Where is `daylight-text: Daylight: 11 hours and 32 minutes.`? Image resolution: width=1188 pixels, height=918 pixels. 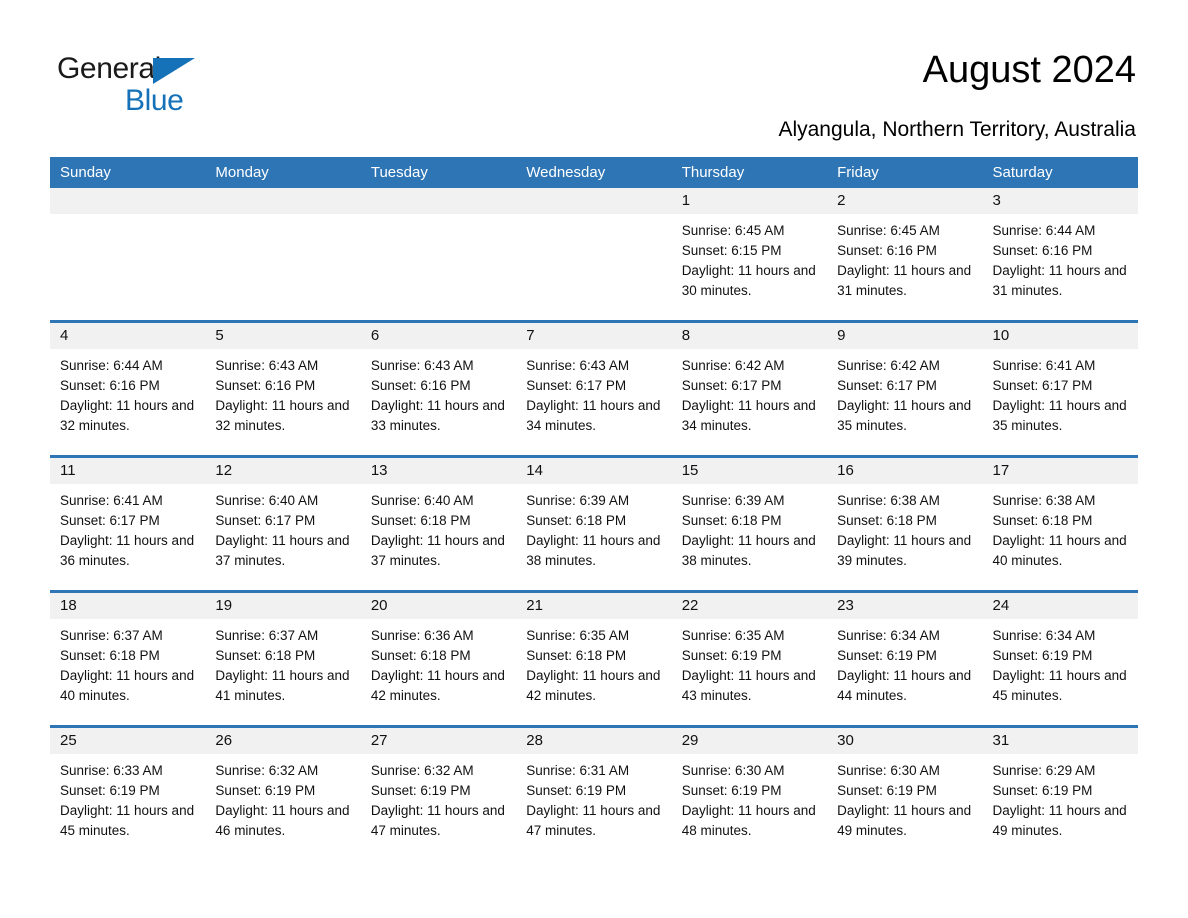
daylight-text: Daylight: 11 hours and 32 minutes. is located at coordinates (282, 415).